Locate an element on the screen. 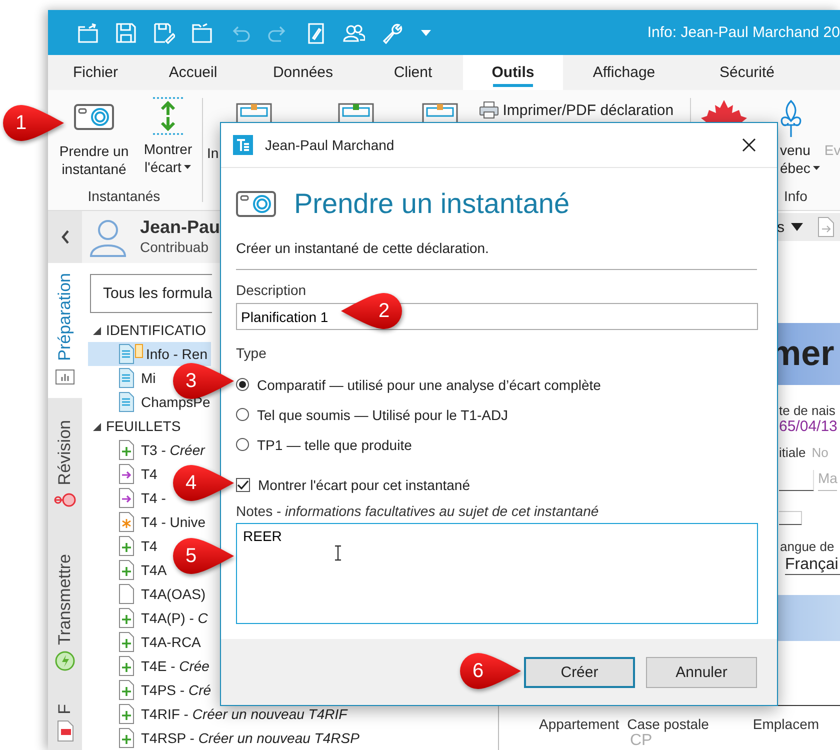 The height and width of the screenshot is (750, 840). field-value: CP is located at coordinates (642, 741).